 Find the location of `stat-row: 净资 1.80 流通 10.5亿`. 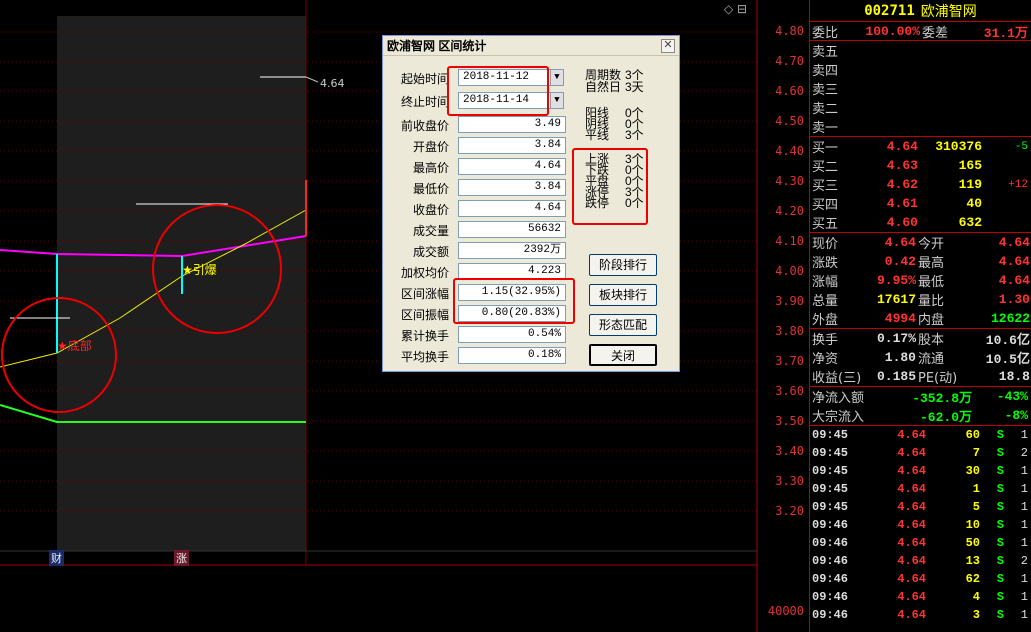

stat-row: 净资 1.80 流通 10.5亿 is located at coordinates (920, 357).